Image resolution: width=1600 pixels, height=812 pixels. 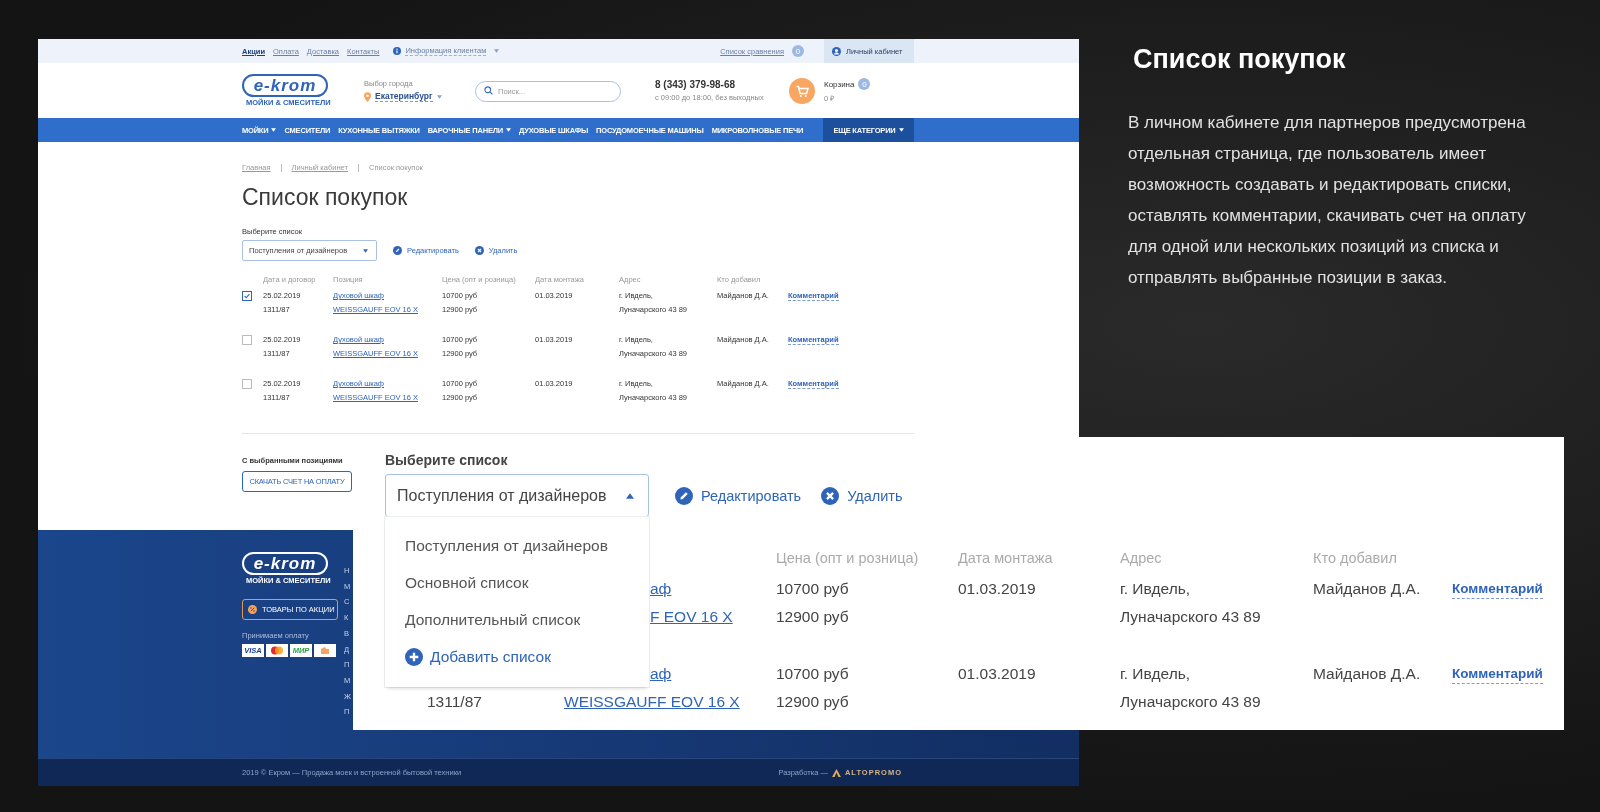 What do you see at coordinates (325, 650) in the screenshot?
I see `wallet-icon` at bounding box center [325, 650].